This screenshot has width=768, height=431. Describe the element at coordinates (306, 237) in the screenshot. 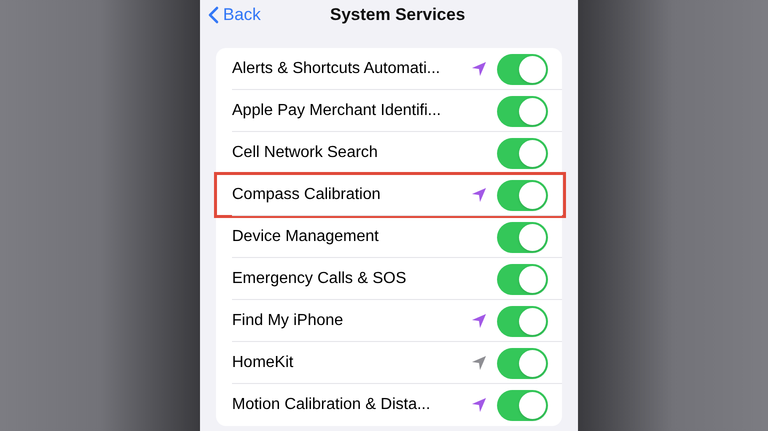

I see `row-label: Device Management` at that location.